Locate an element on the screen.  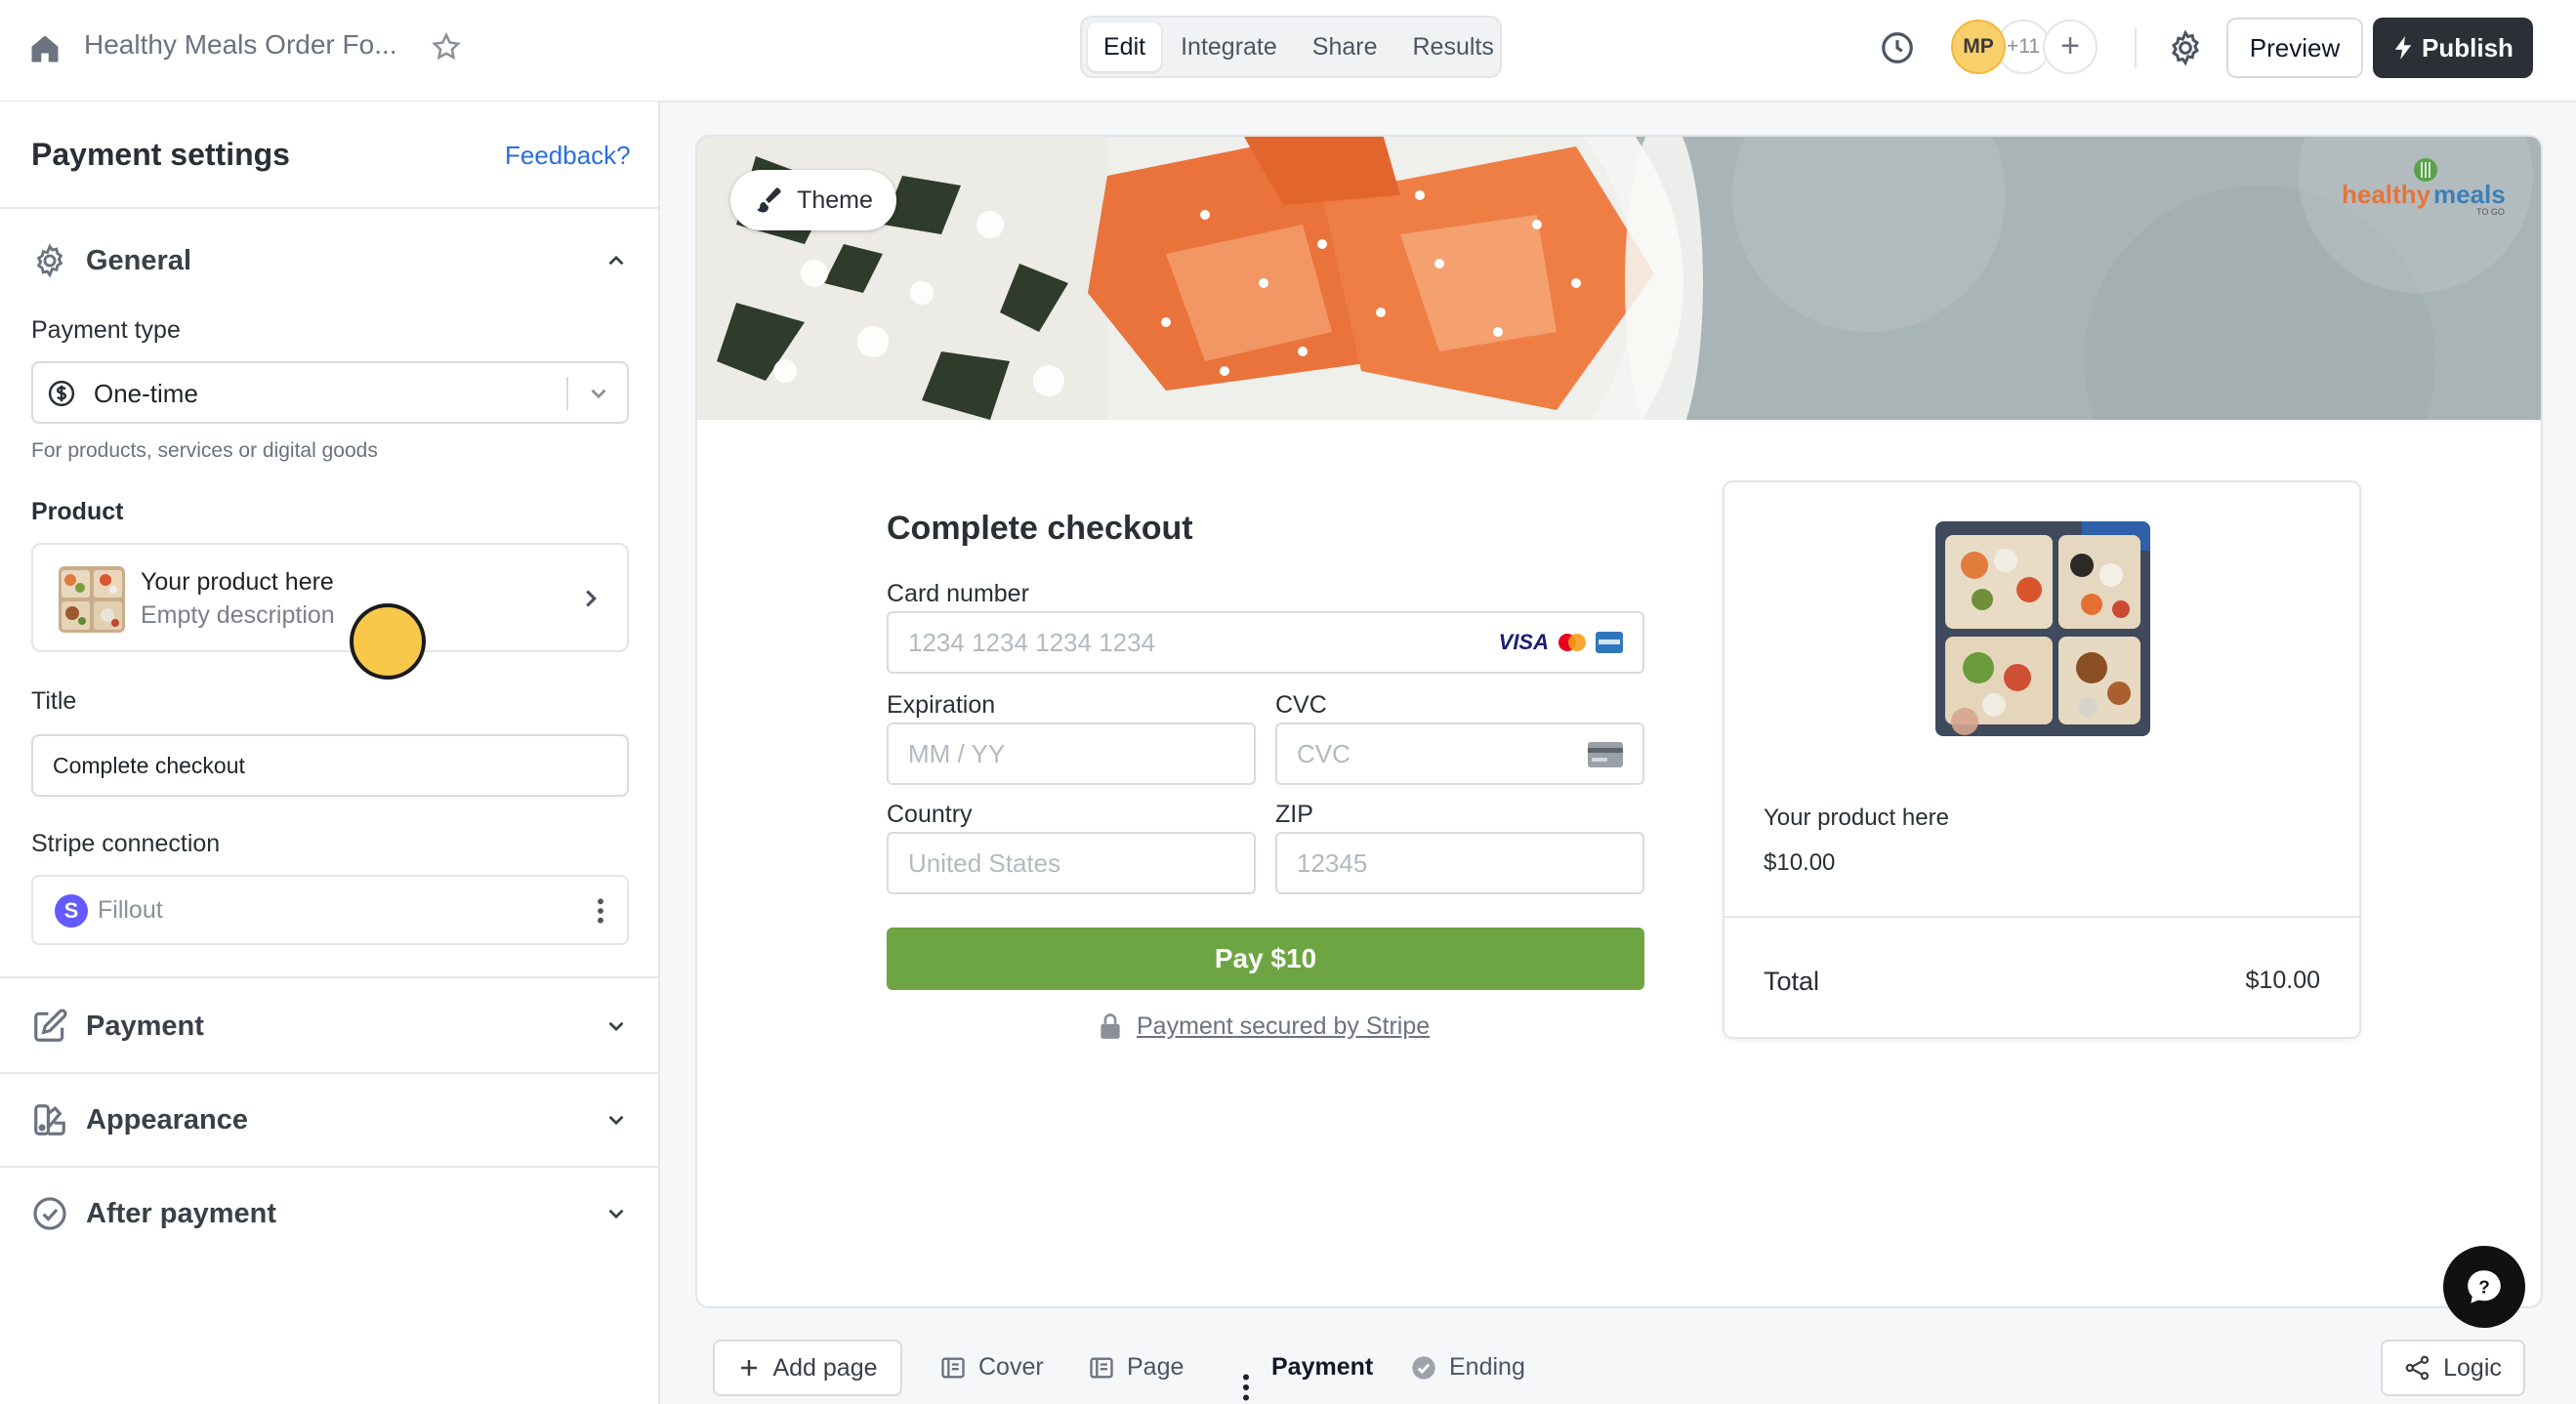
general-section-header: General is located at coordinates (330, 260).